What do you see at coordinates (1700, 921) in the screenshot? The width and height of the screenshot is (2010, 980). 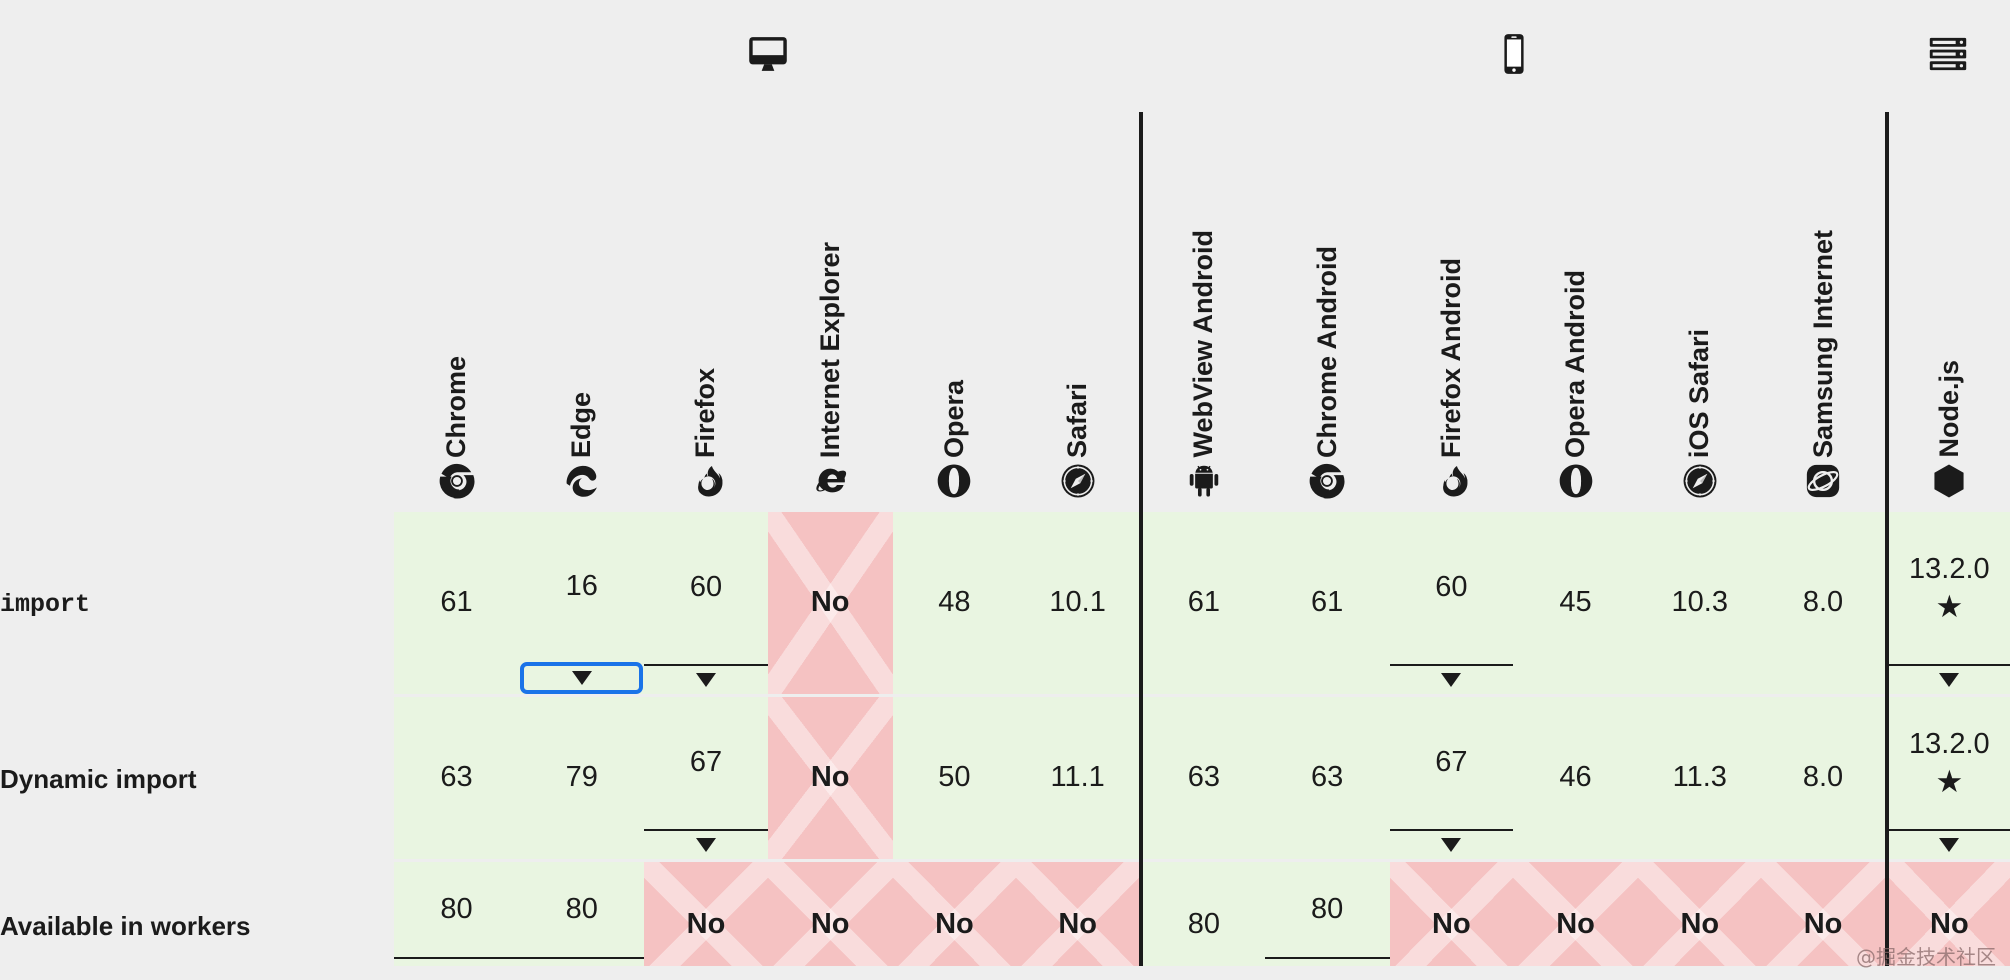 I see `support-cell-ios-safari: No` at bounding box center [1700, 921].